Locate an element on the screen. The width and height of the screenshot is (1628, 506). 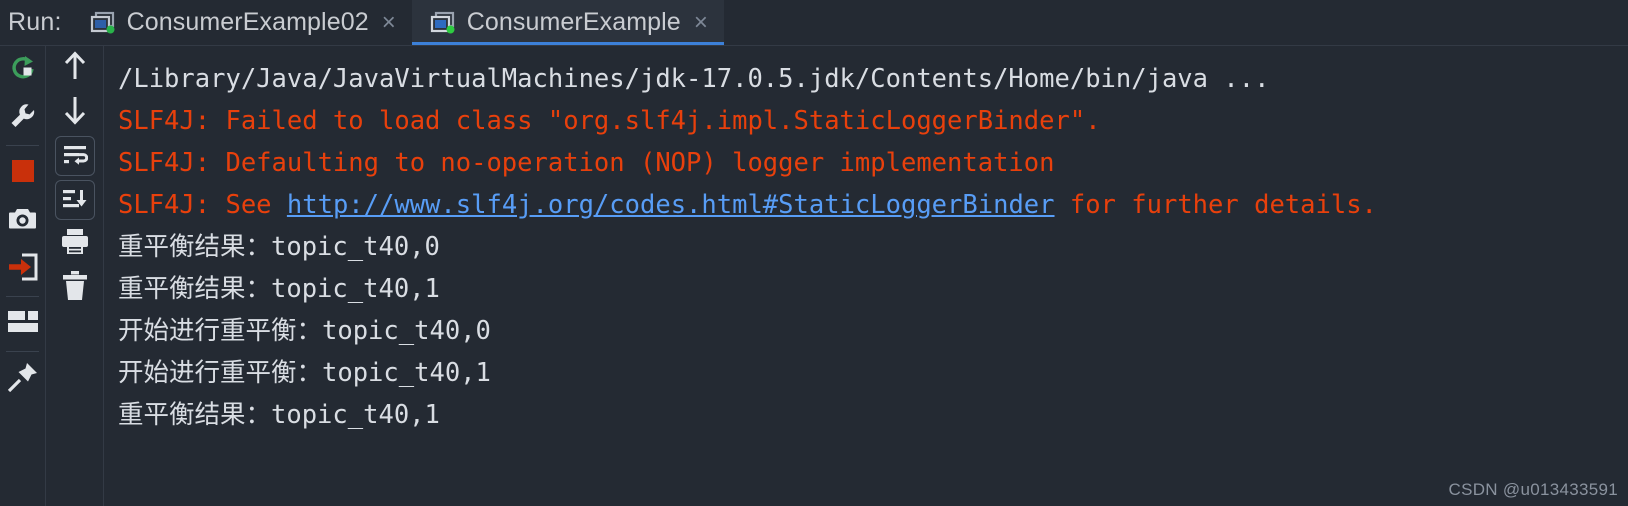
tab-consumerexample: ConsumerExample × is located at coordinates (567, 22).